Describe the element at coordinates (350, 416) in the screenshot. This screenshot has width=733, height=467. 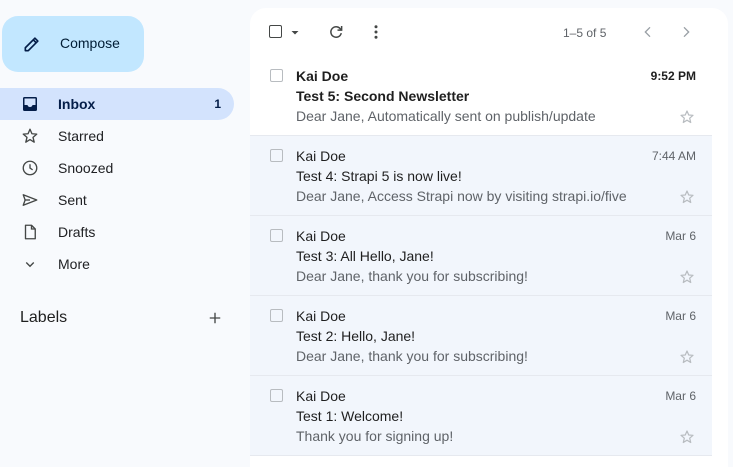
I see `subject: Test 1: Welcome!` at that location.